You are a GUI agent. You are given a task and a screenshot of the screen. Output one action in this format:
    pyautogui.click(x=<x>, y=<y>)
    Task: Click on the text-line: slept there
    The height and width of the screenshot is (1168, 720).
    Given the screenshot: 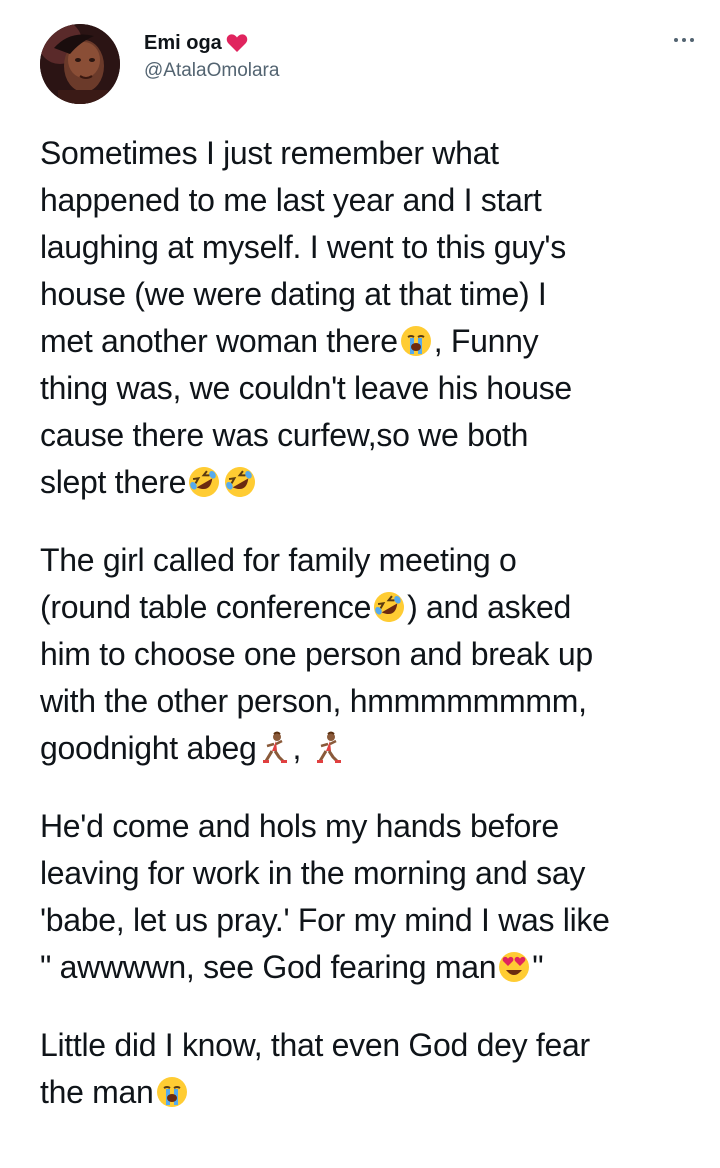 What is the action you would take?
    pyautogui.click(x=375, y=482)
    